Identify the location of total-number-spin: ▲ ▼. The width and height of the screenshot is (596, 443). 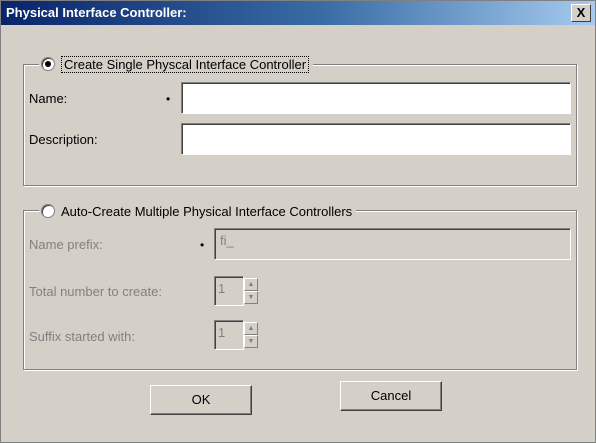
(251, 292).